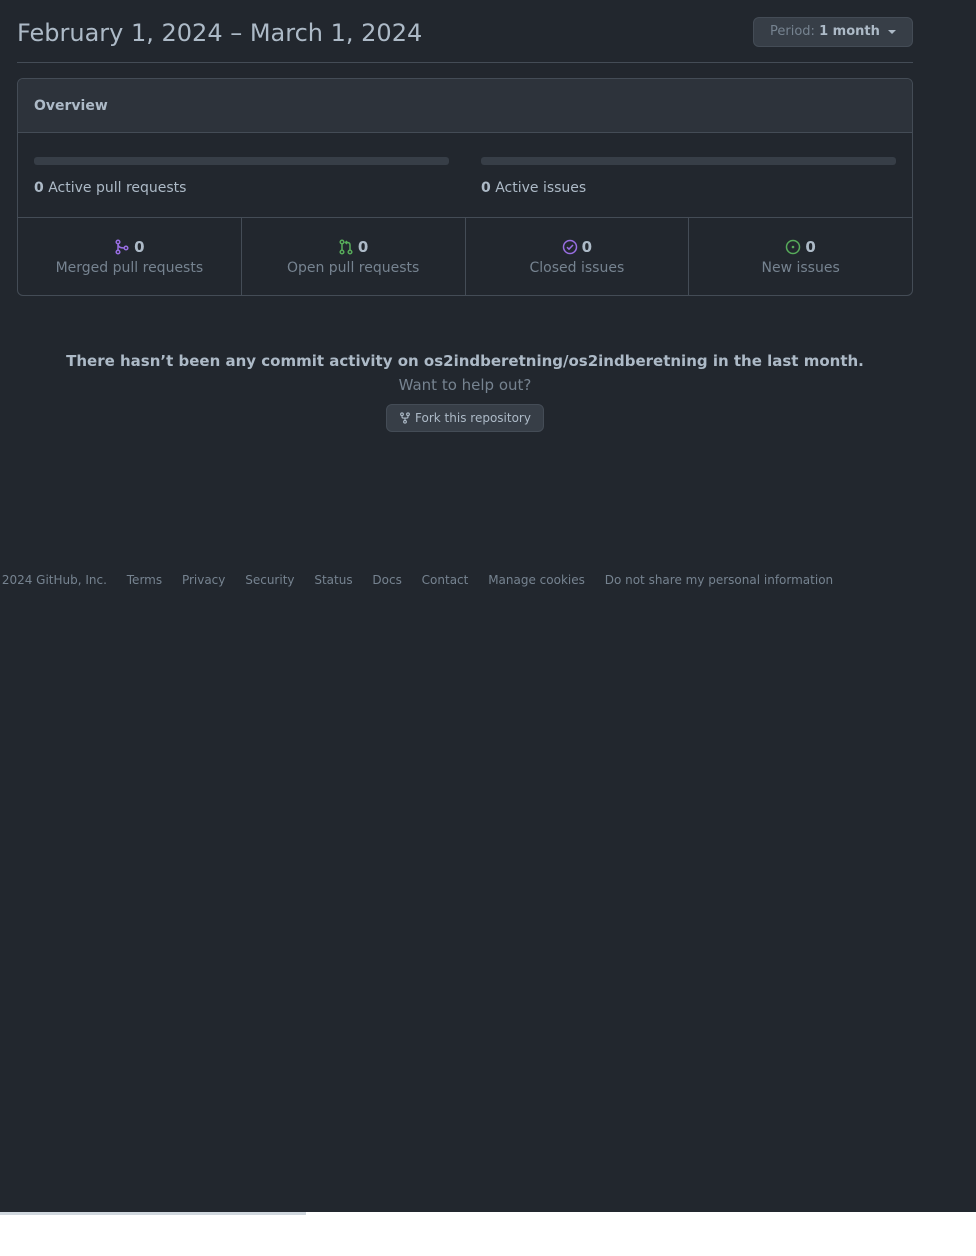  What do you see at coordinates (130, 256) in the screenshot?
I see `stat-merged-prs: 0 Merged pull requests` at bounding box center [130, 256].